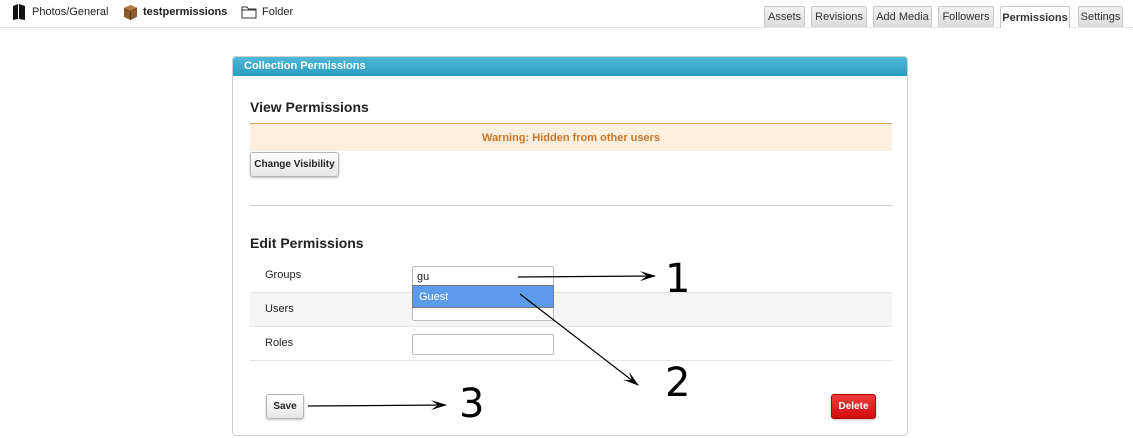  What do you see at coordinates (285, 406) in the screenshot?
I see `save-button: Save` at bounding box center [285, 406].